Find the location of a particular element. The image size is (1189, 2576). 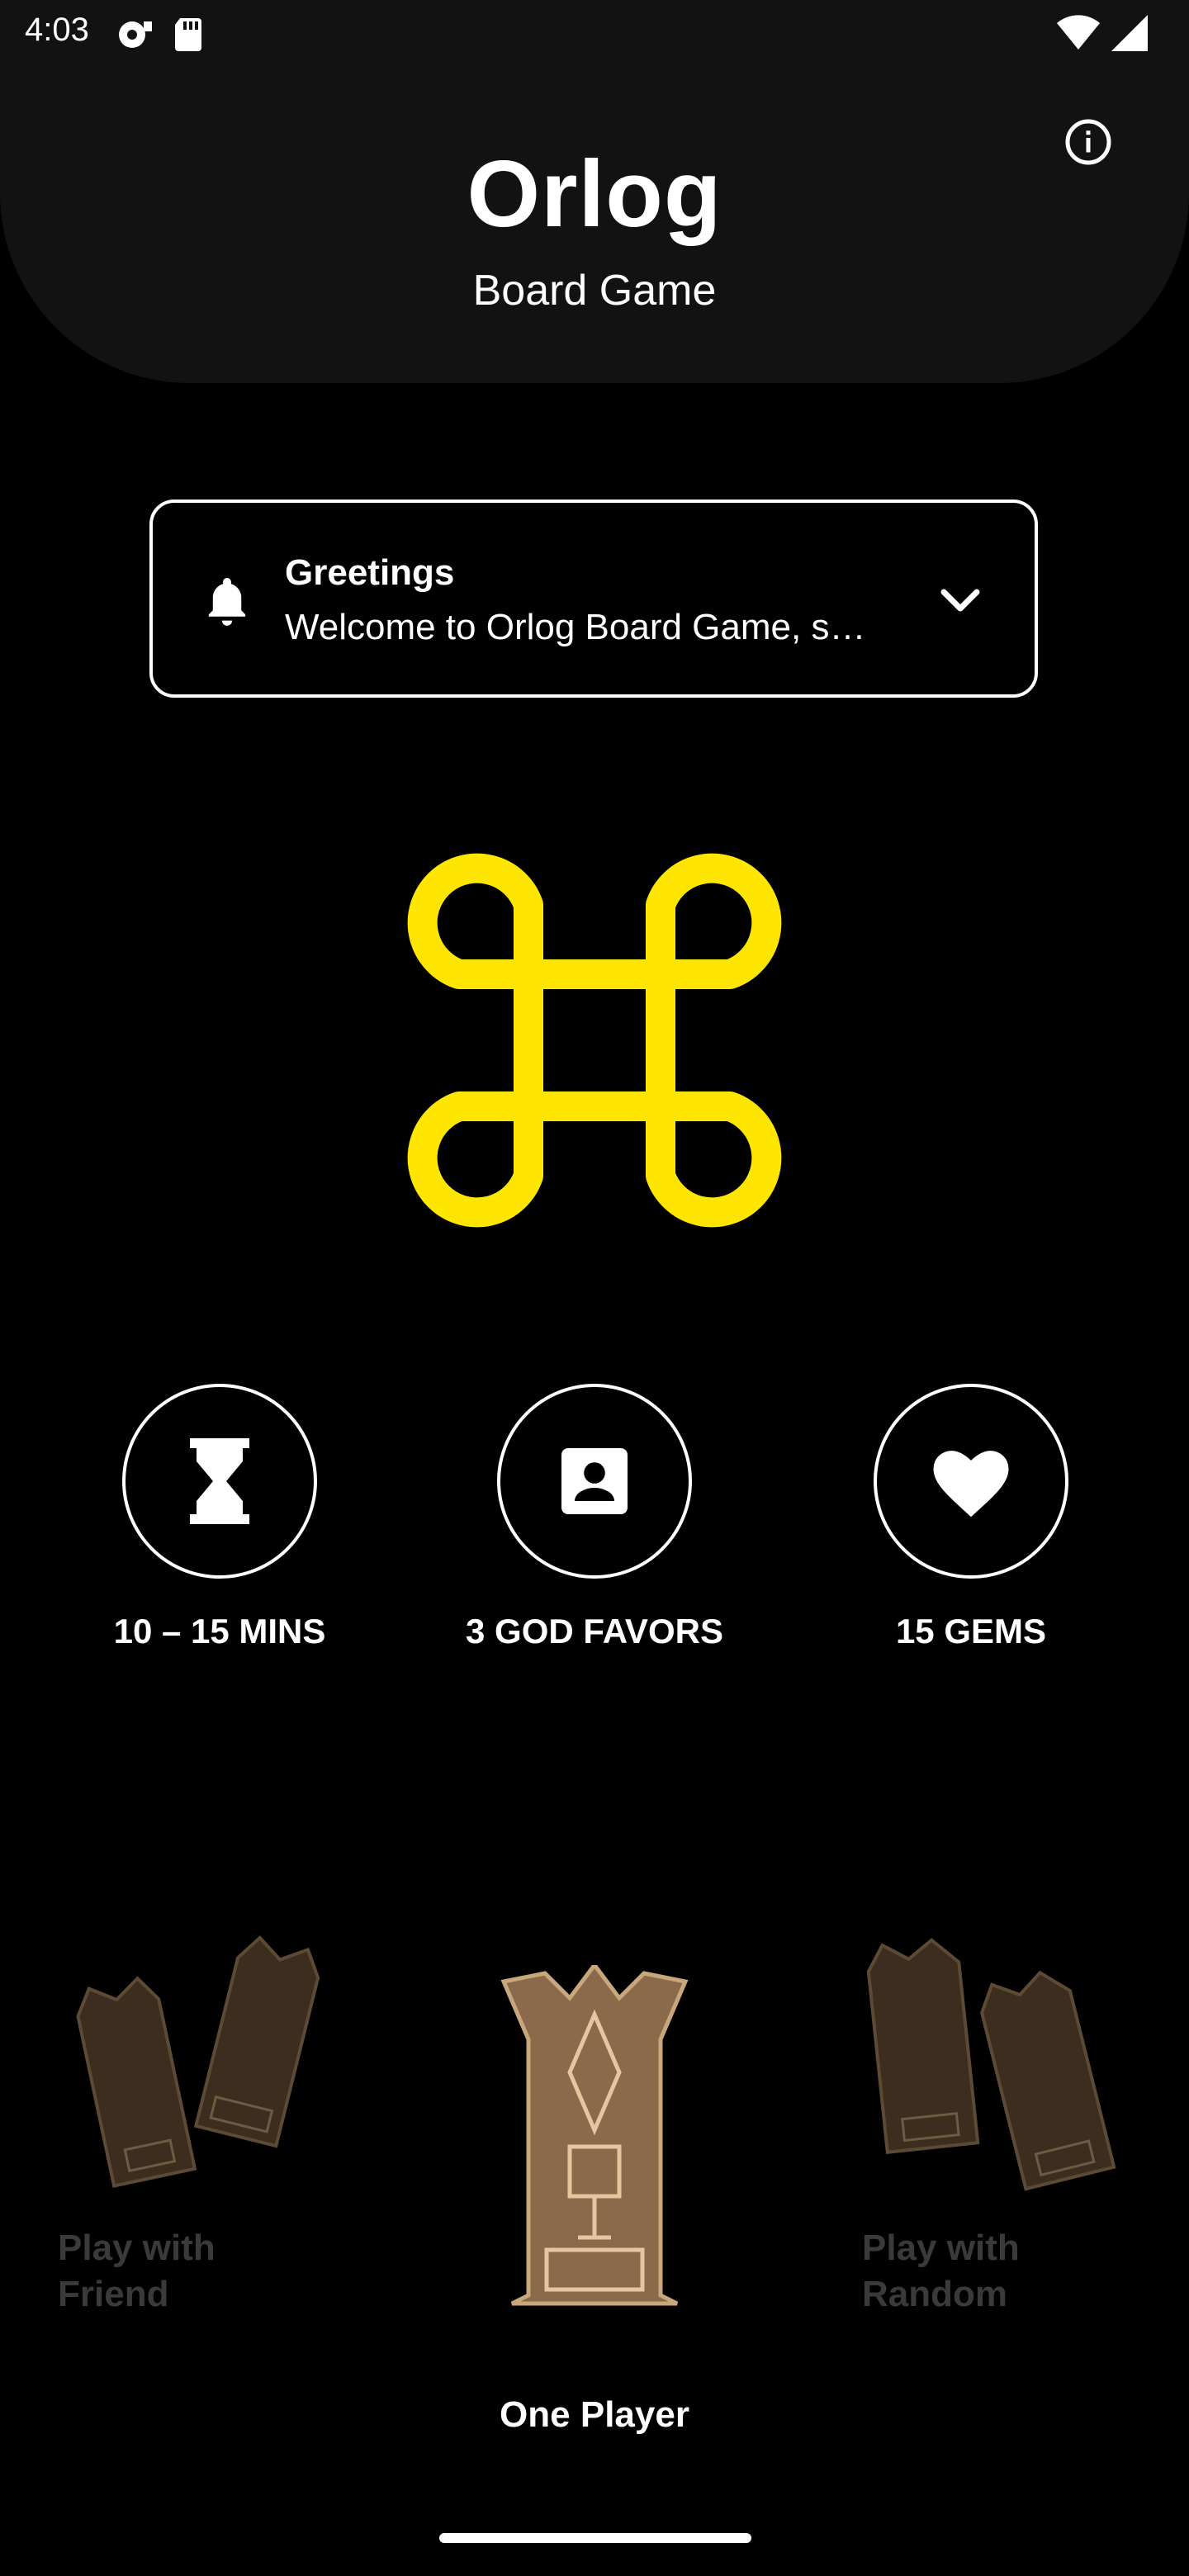

home-indicator is located at coordinates (595, 2538).